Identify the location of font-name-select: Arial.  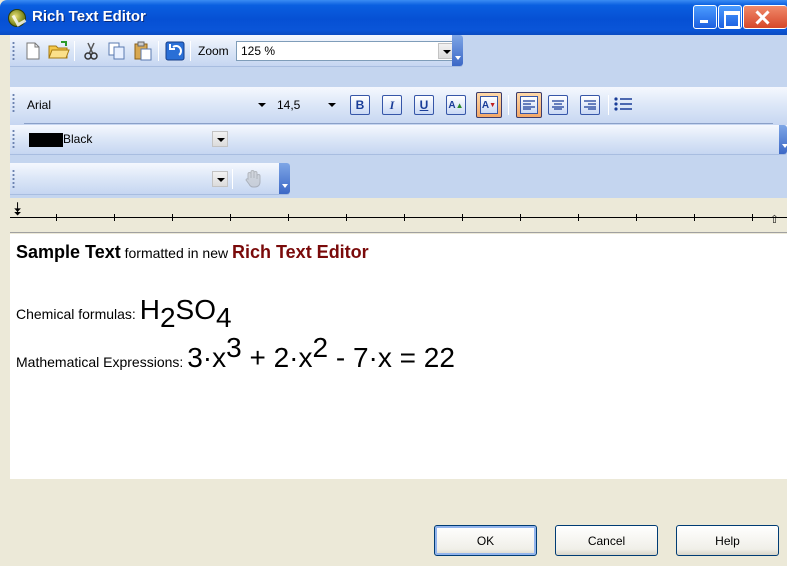
(147, 105).